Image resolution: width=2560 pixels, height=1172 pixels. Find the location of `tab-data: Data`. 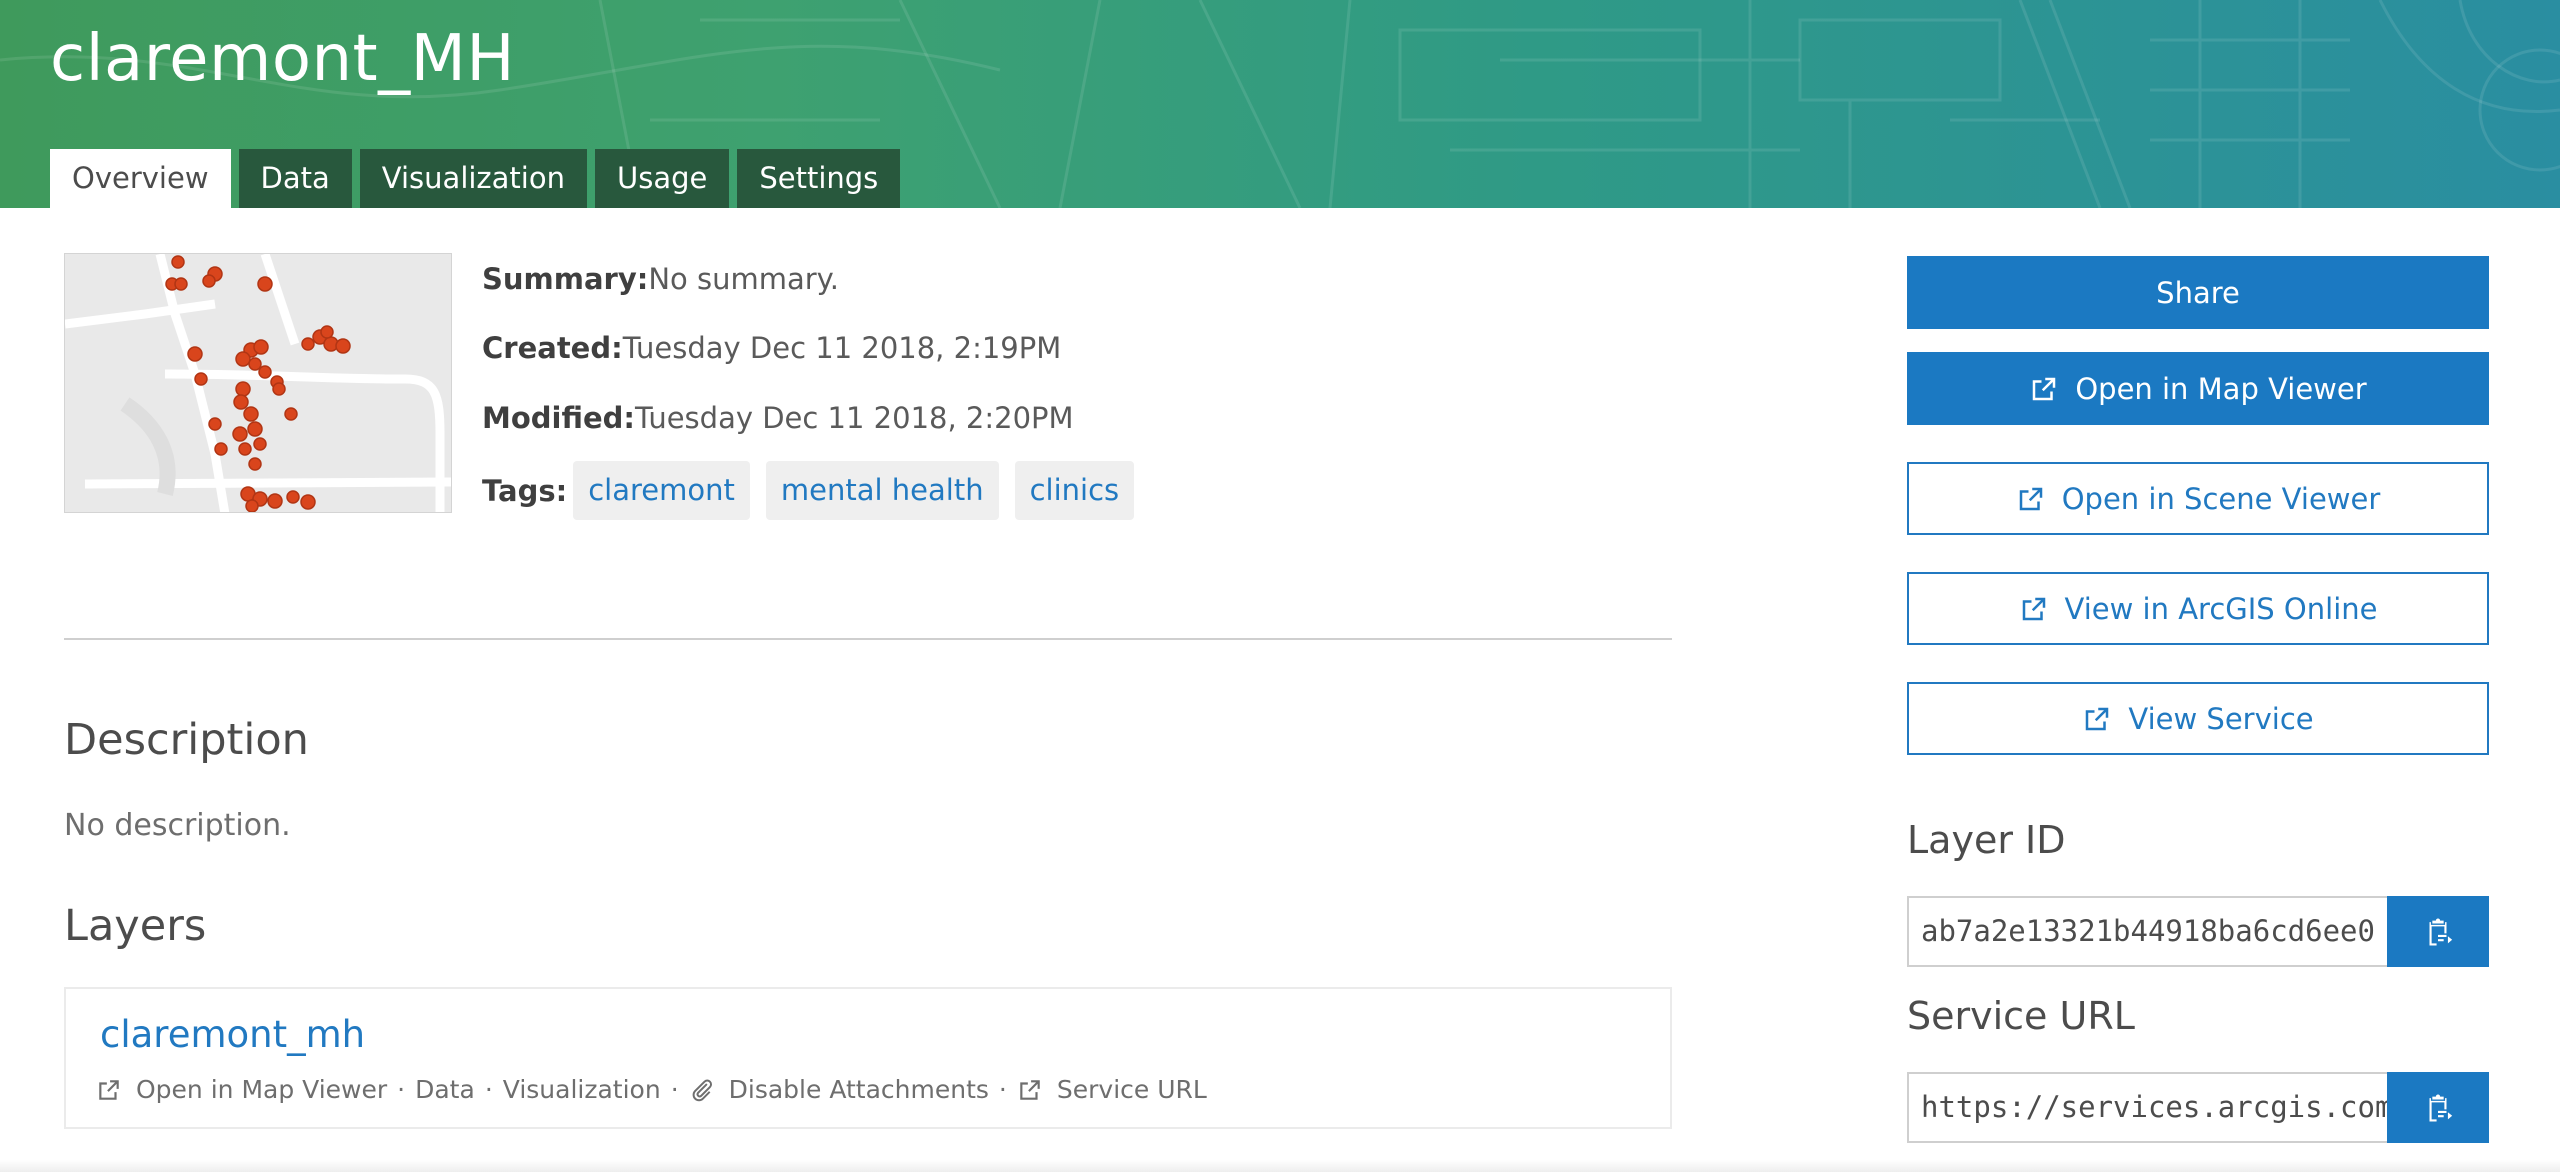

tab-data: Data is located at coordinates (295, 178).